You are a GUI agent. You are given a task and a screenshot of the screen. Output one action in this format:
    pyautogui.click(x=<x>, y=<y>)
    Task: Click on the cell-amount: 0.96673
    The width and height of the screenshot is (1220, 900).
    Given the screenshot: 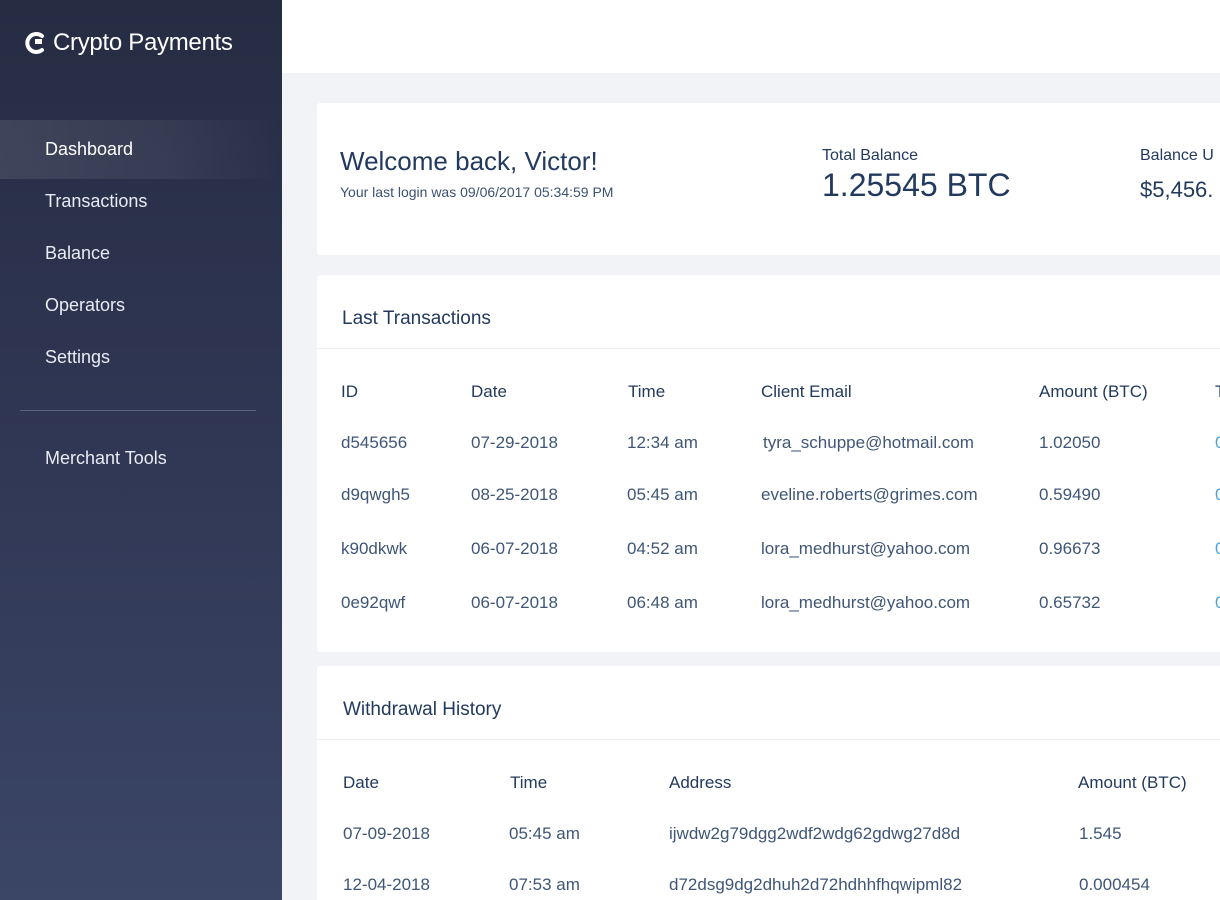 What is the action you would take?
    pyautogui.click(x=1070, y=548)
    